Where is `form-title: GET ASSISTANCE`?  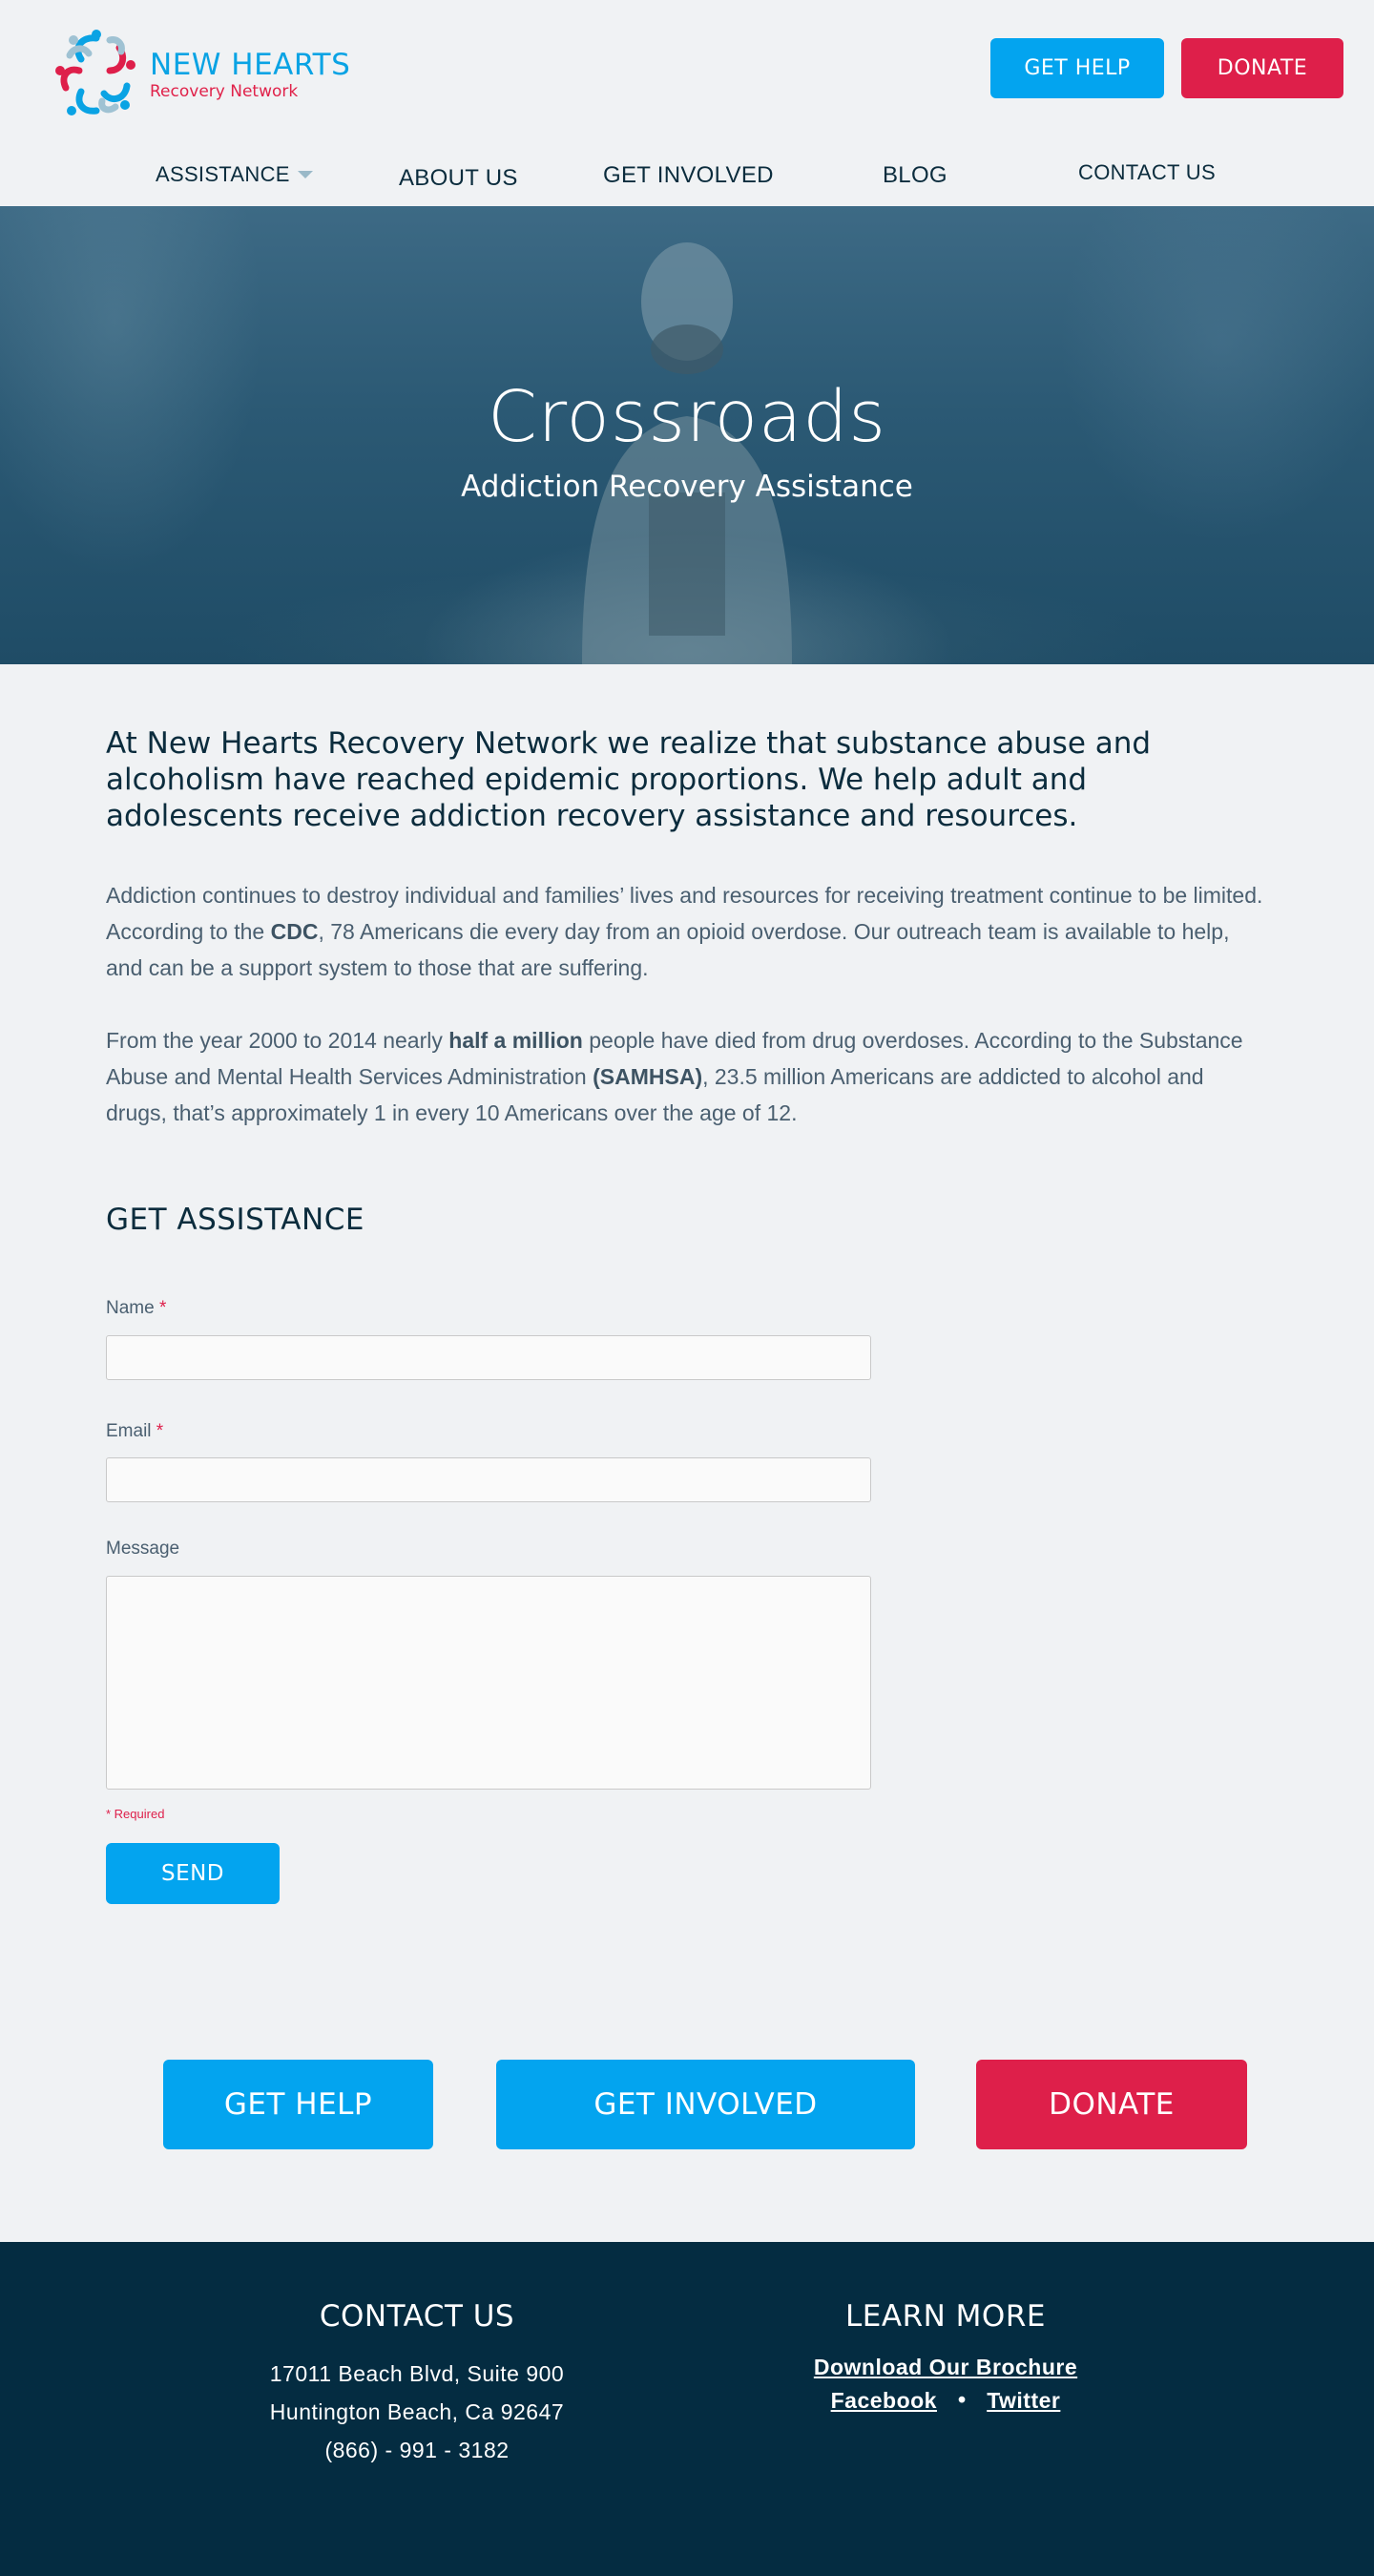 form-title: GET ASSISTANCE is located at coordinates (235, 1220).